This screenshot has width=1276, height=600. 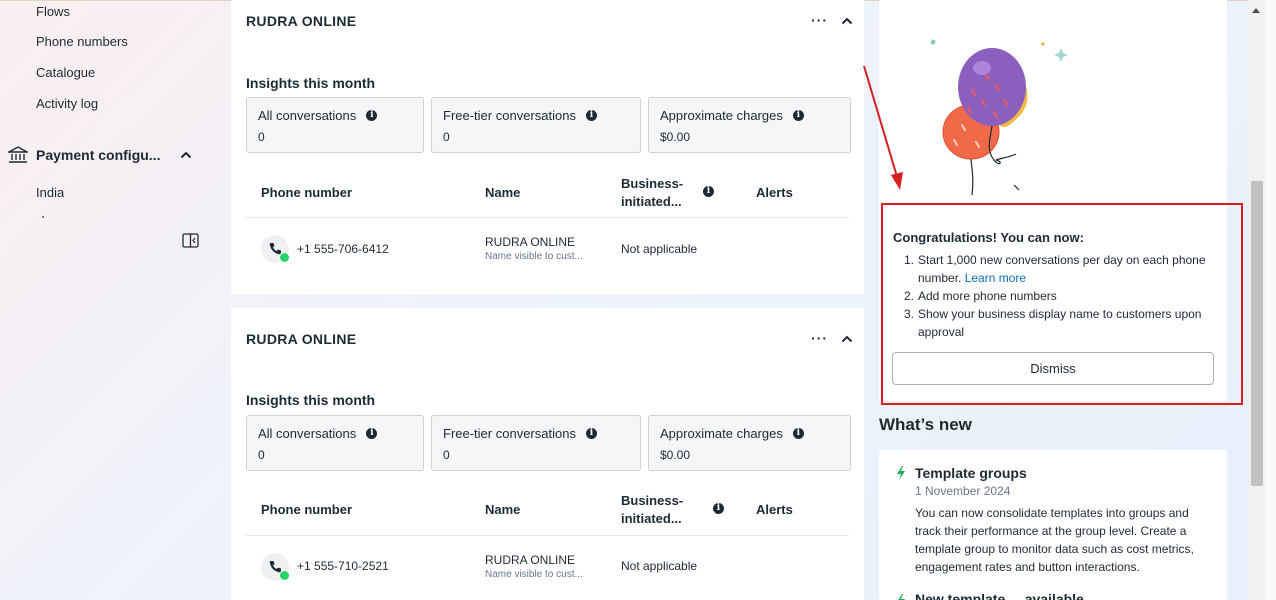 What do you see at coordinates (1257, 333) in the screenshot?
I see `scrollbar-thumb` at bounding box center [1257, 333].